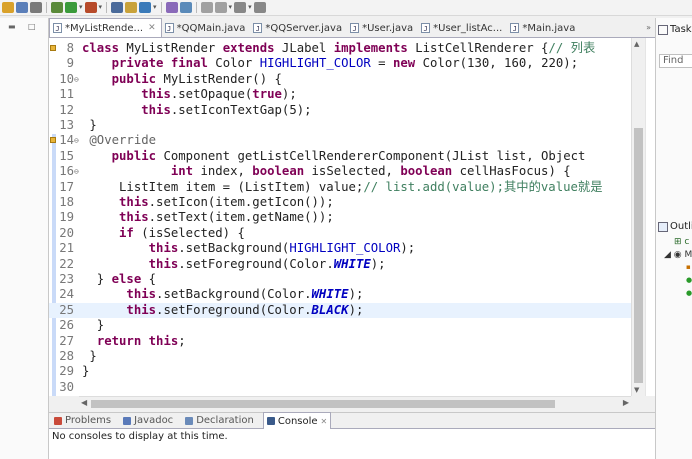 This screenshot has height=459, width=692. Describe the element at coordinates (675, 29) in the screenshot. I see `task-list-tab: Task Li` at that location.